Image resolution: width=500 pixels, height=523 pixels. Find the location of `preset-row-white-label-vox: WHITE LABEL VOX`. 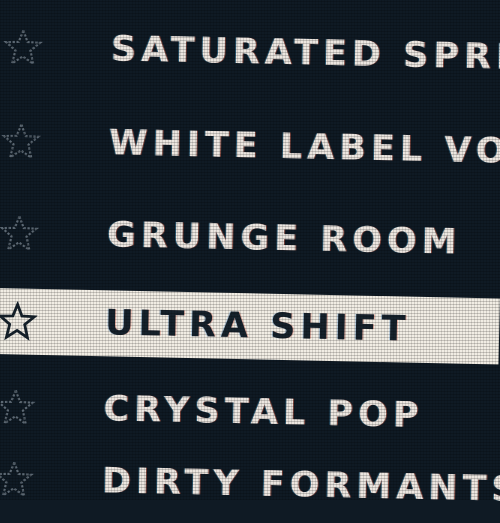

preset-row-white-label-vox: WHITE LABEL VOX is located at coordinates (250, 146).